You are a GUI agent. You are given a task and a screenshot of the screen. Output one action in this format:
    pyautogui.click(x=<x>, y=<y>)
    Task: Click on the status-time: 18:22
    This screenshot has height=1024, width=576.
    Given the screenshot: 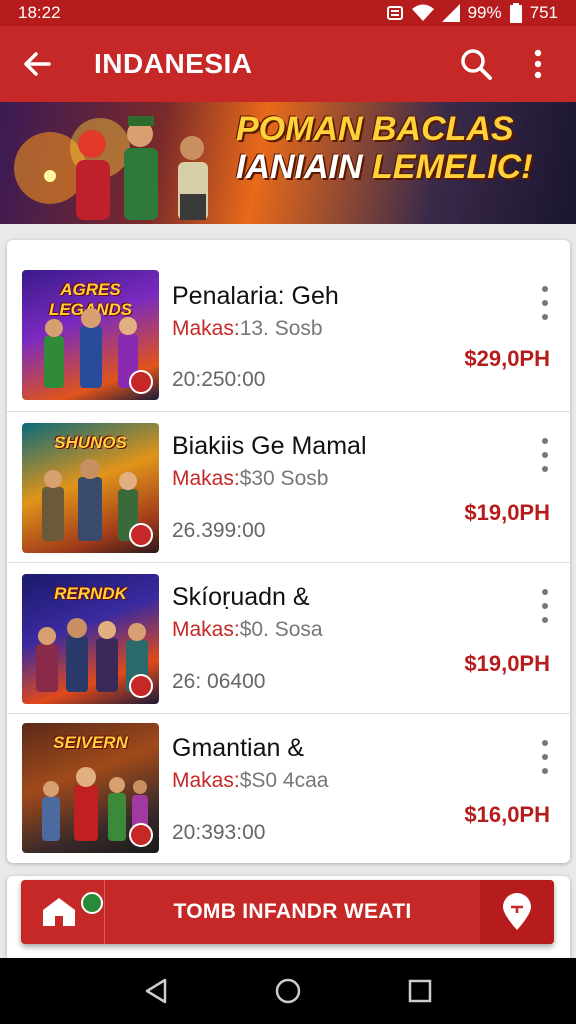 What is the action you would take?
    pyautogui.click(x=39, y=12)
    